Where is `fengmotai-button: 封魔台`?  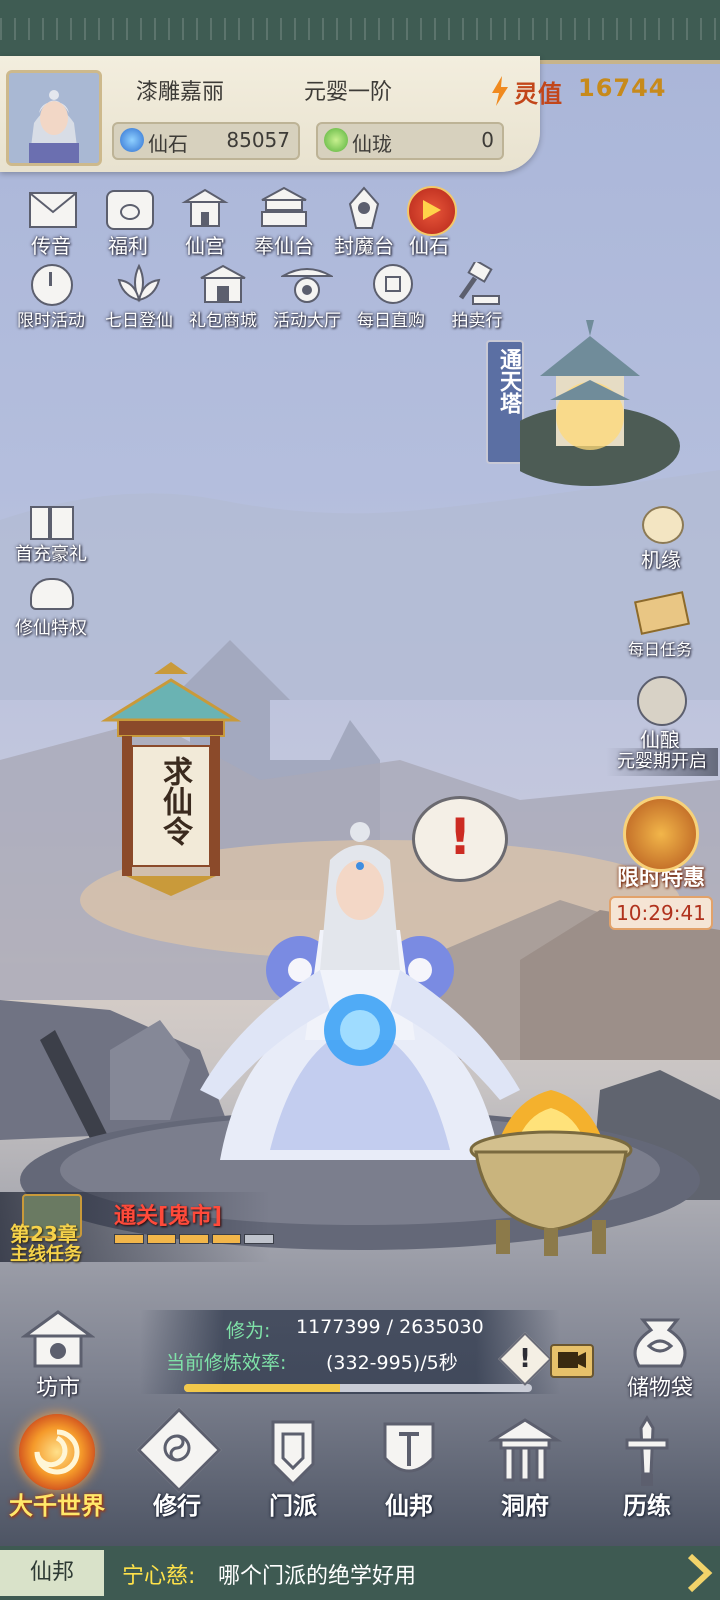 fengmotai-button: 封魔台 is located at coordinates (364, 222).